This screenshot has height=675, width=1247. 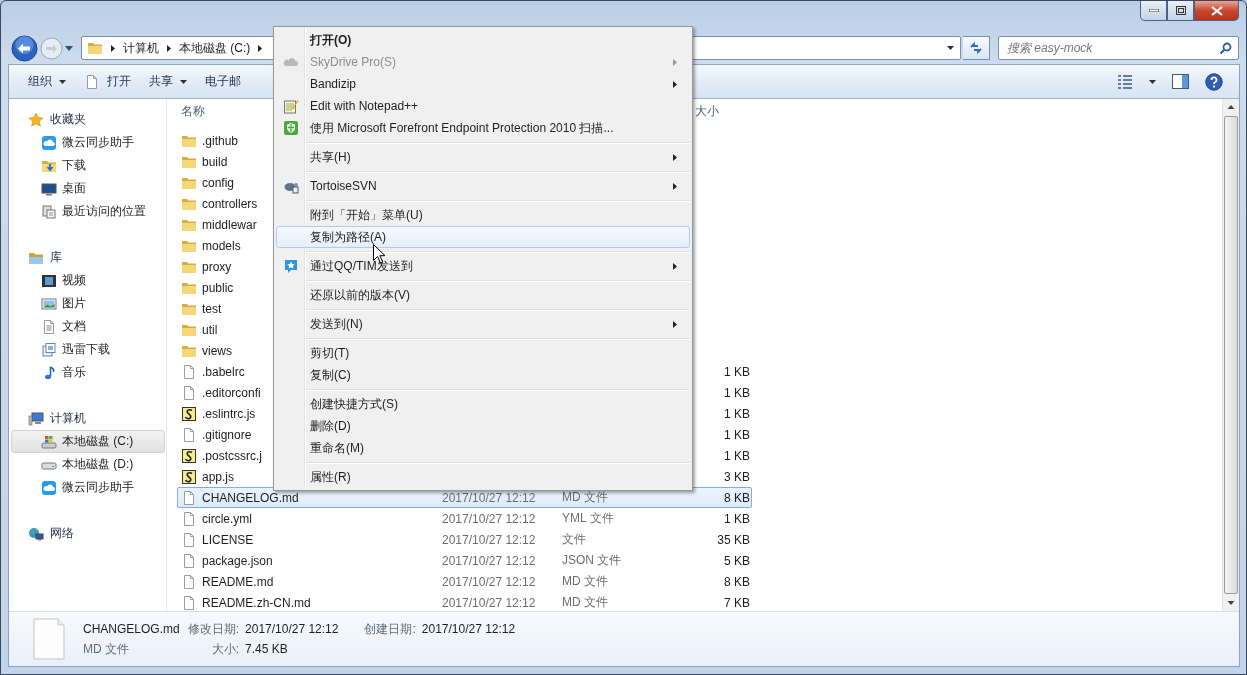 I want to click on file-name: README.md, so click(x=237, y=581).